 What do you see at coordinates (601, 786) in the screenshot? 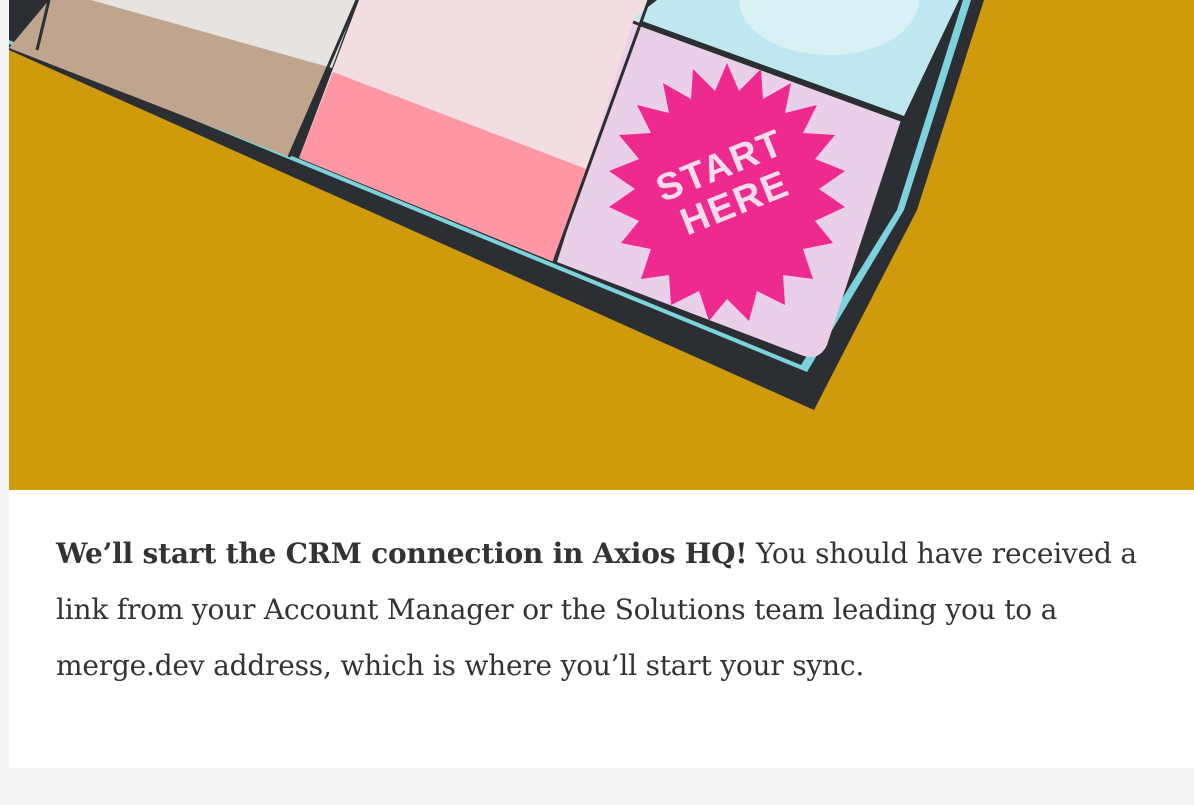
I see `next-card-edge` at bounding box center [601, 786].